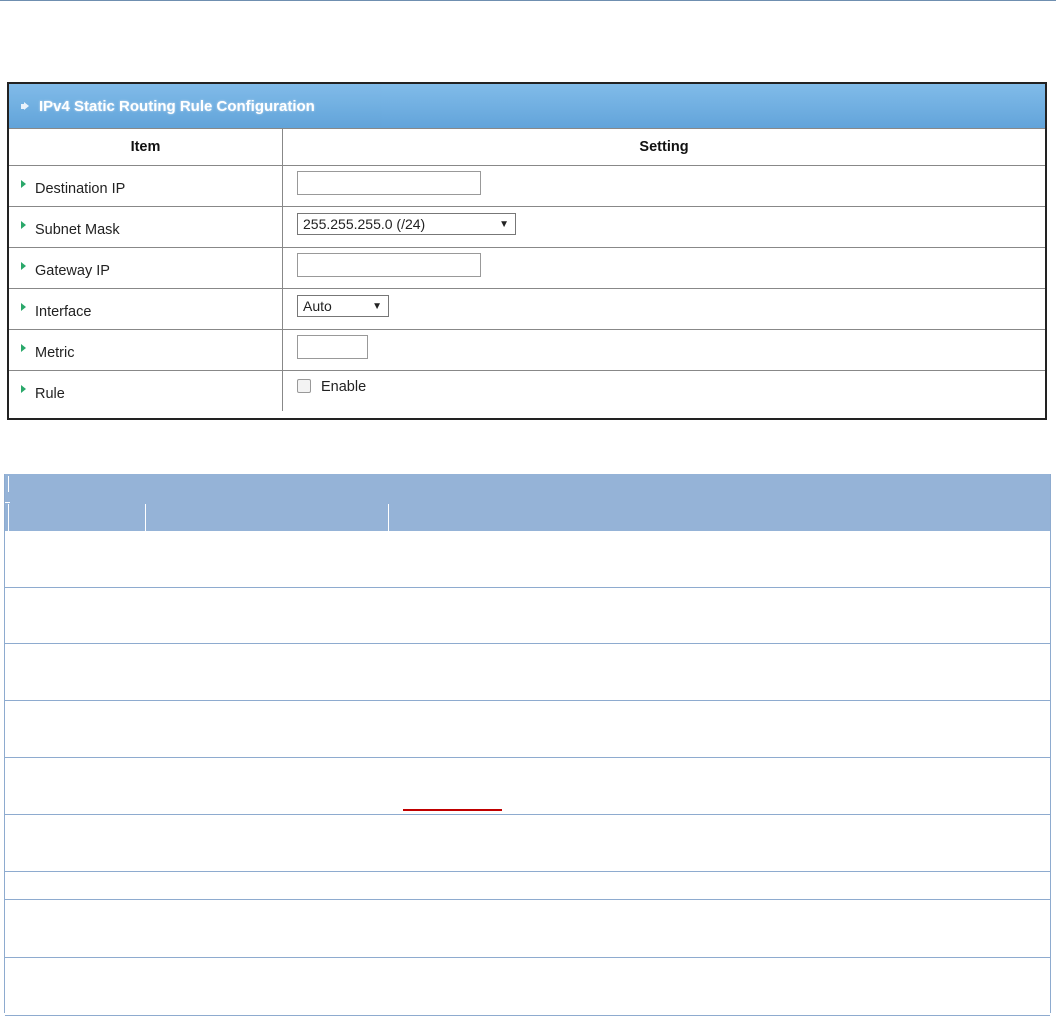 This screenshot has width=1056, height=1016. Describe the element at coordinates (177, 106) in the screenshot. I see `panel-title: IPv4 Static Routing Rule Configuration` at that location.